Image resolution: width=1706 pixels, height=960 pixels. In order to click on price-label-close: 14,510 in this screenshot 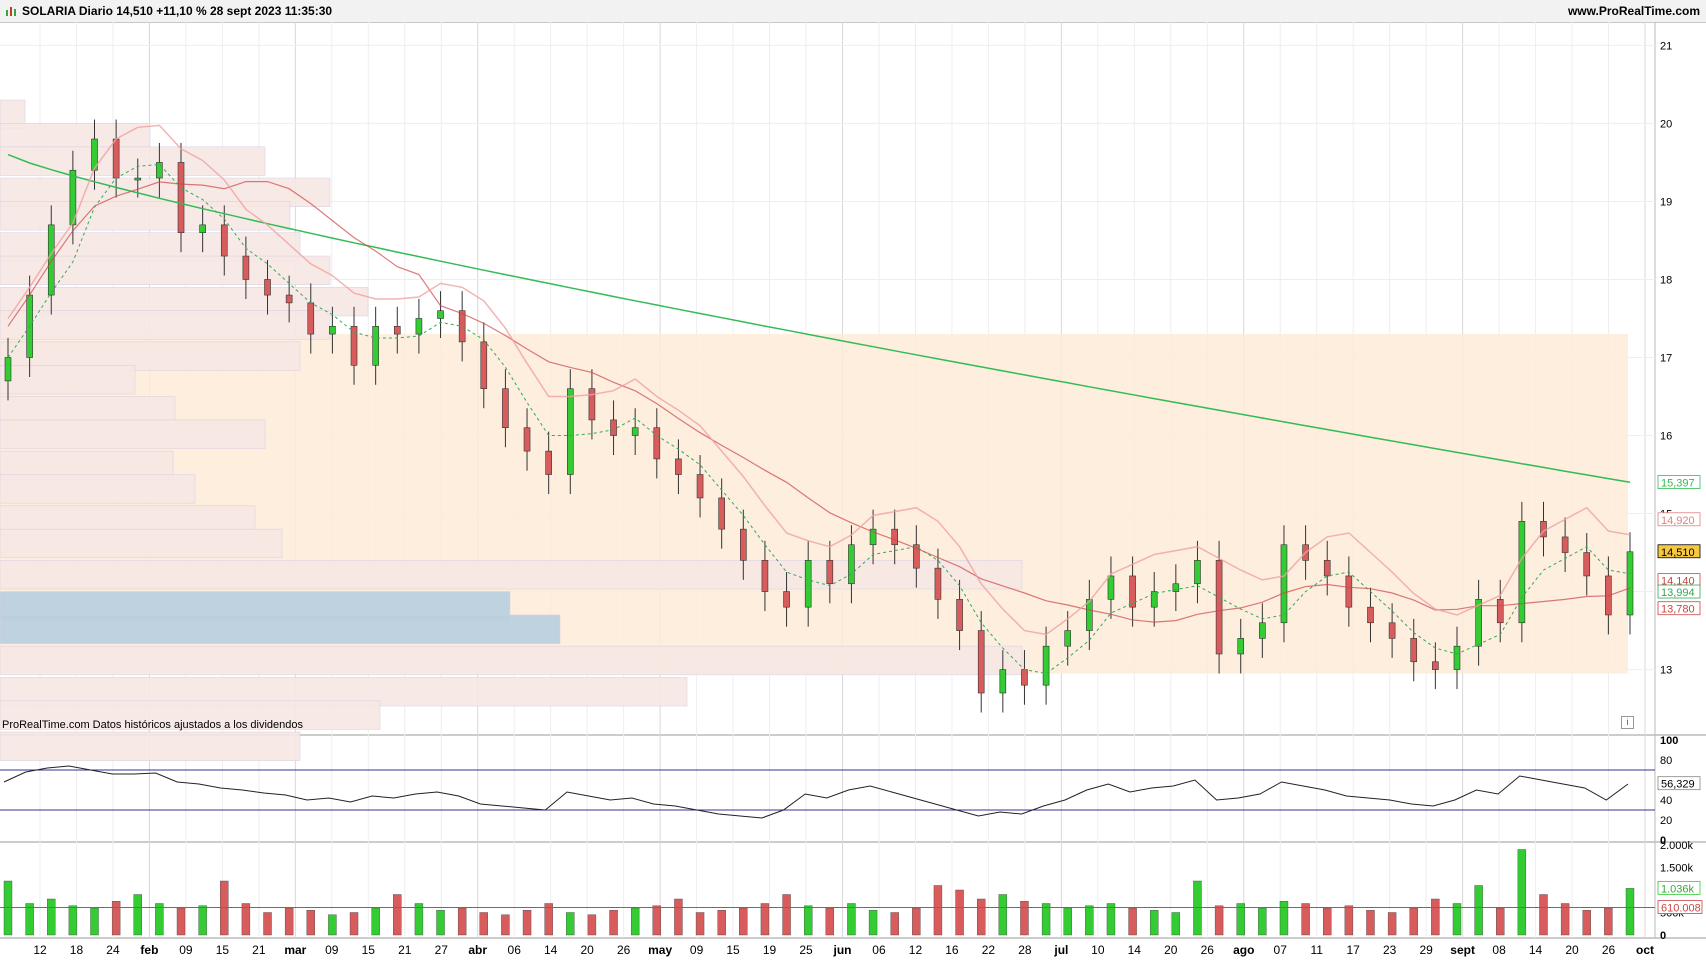, I will do `click(1678, 553)`.